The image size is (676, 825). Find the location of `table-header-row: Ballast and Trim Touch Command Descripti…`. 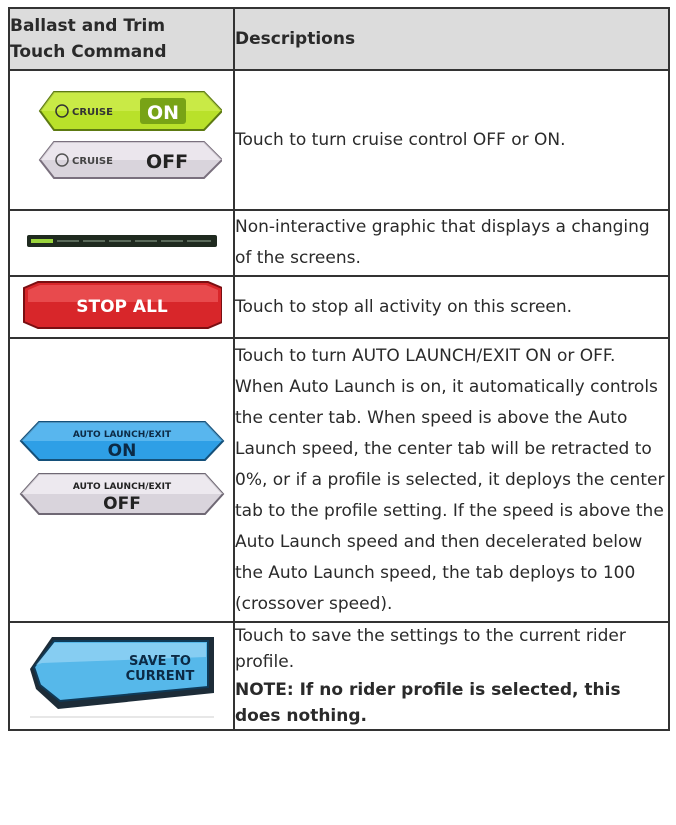

table-header-row: Ballast and Trim Touch Command Descripti… is located at coordinates (339, 39).